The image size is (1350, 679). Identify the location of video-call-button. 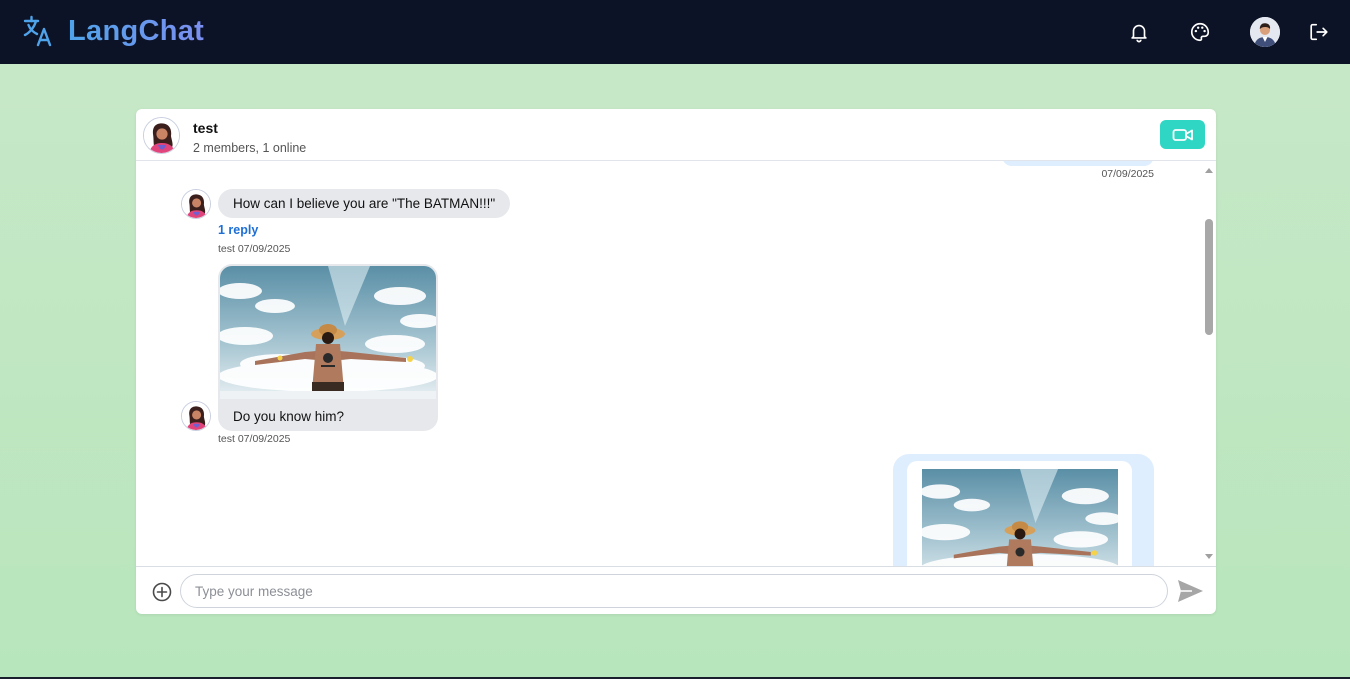
(1182, 134).